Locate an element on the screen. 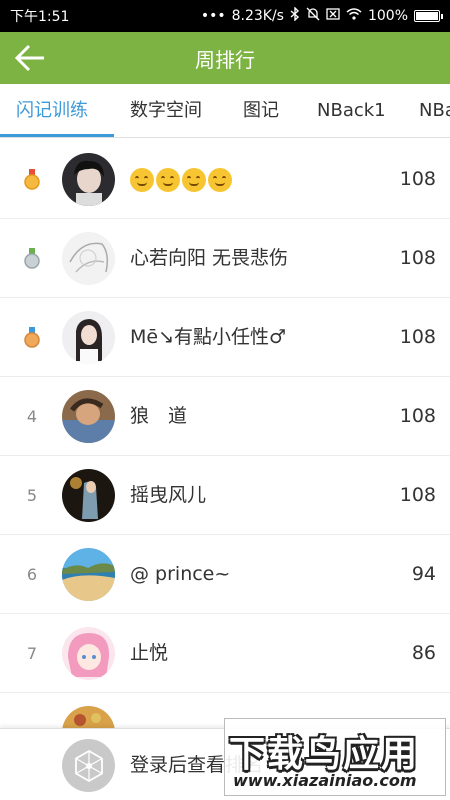 This screenshot has height=800, width=450. sim-off-icon is located at coordinates (333, 16).